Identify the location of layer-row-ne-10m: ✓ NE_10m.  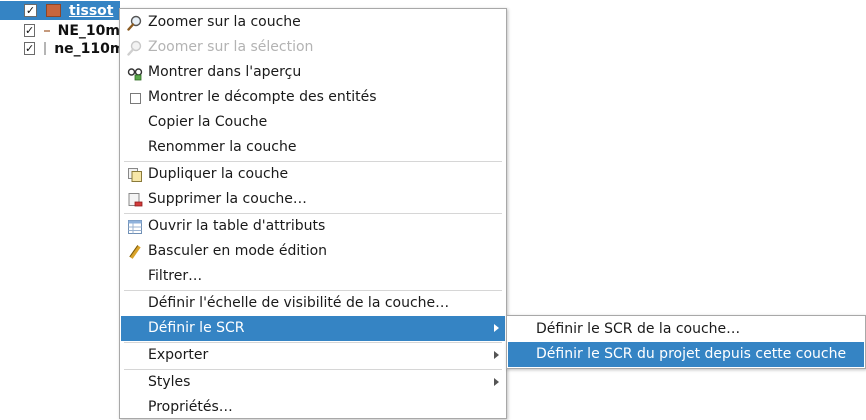
(60, 30).